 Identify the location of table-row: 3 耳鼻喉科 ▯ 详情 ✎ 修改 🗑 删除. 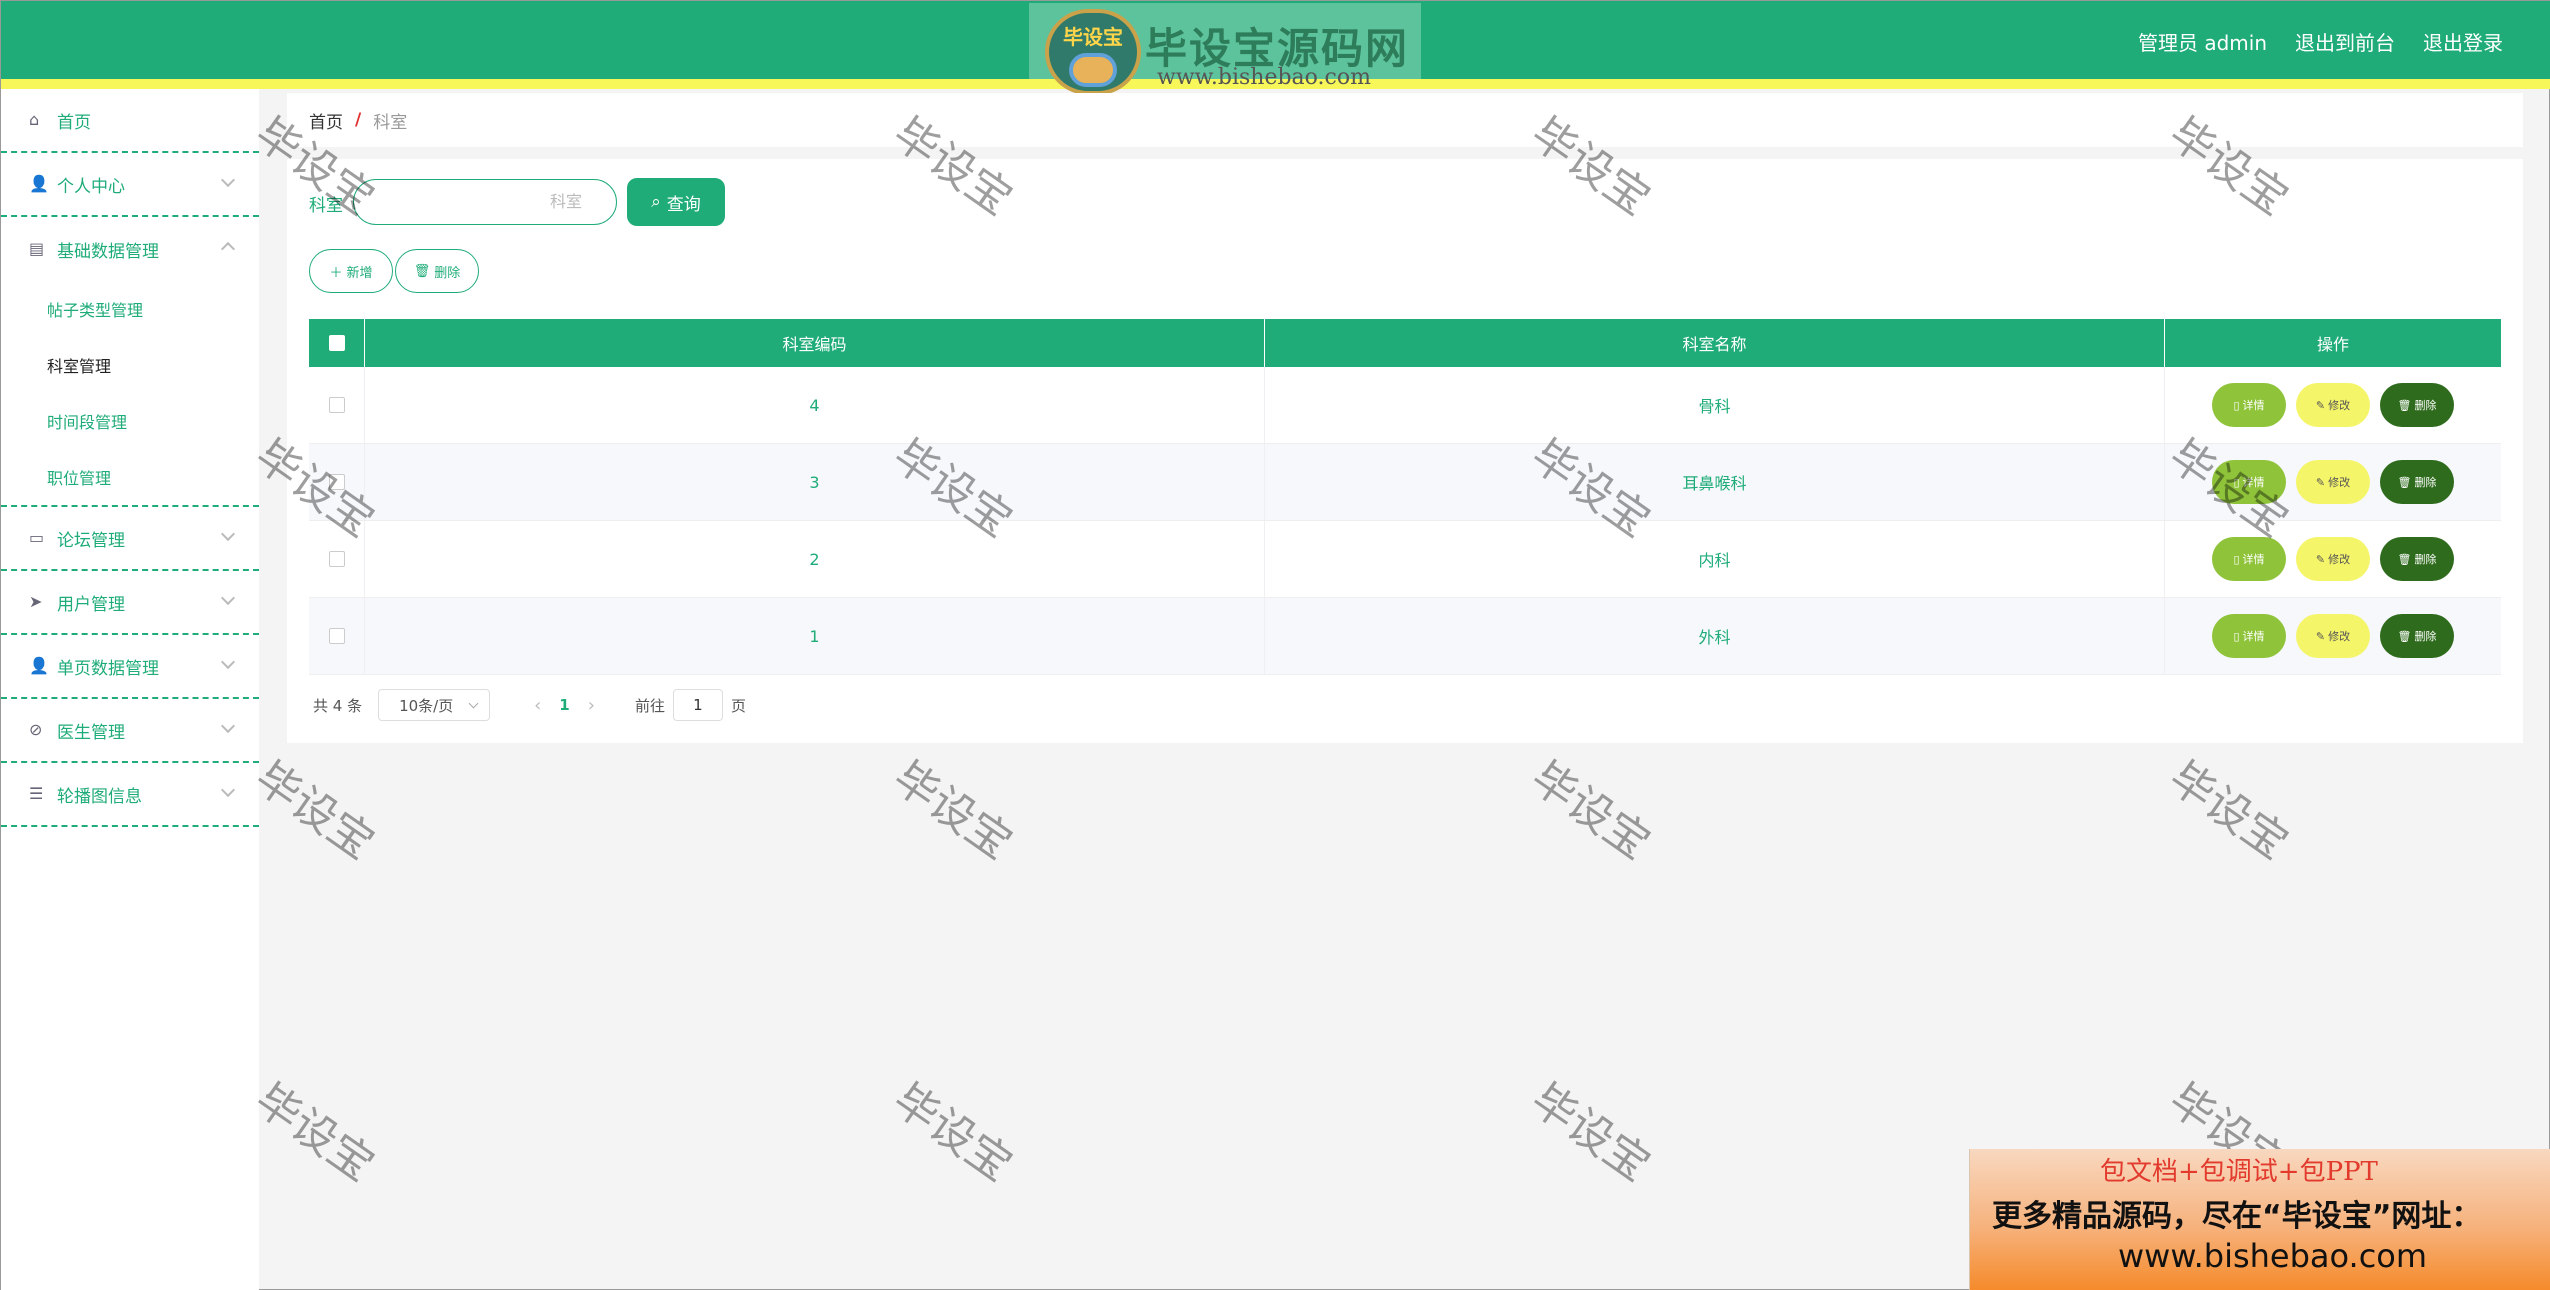
(1405, 482).